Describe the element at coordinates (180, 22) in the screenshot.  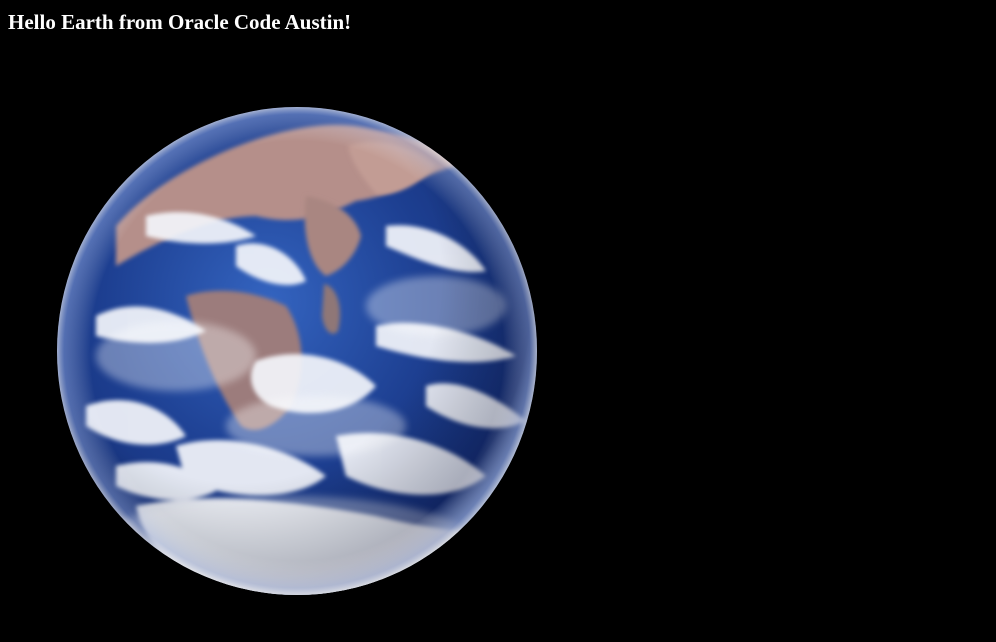
I see `page-title: Hello Earth from Oracle Code Austin!` at that location.